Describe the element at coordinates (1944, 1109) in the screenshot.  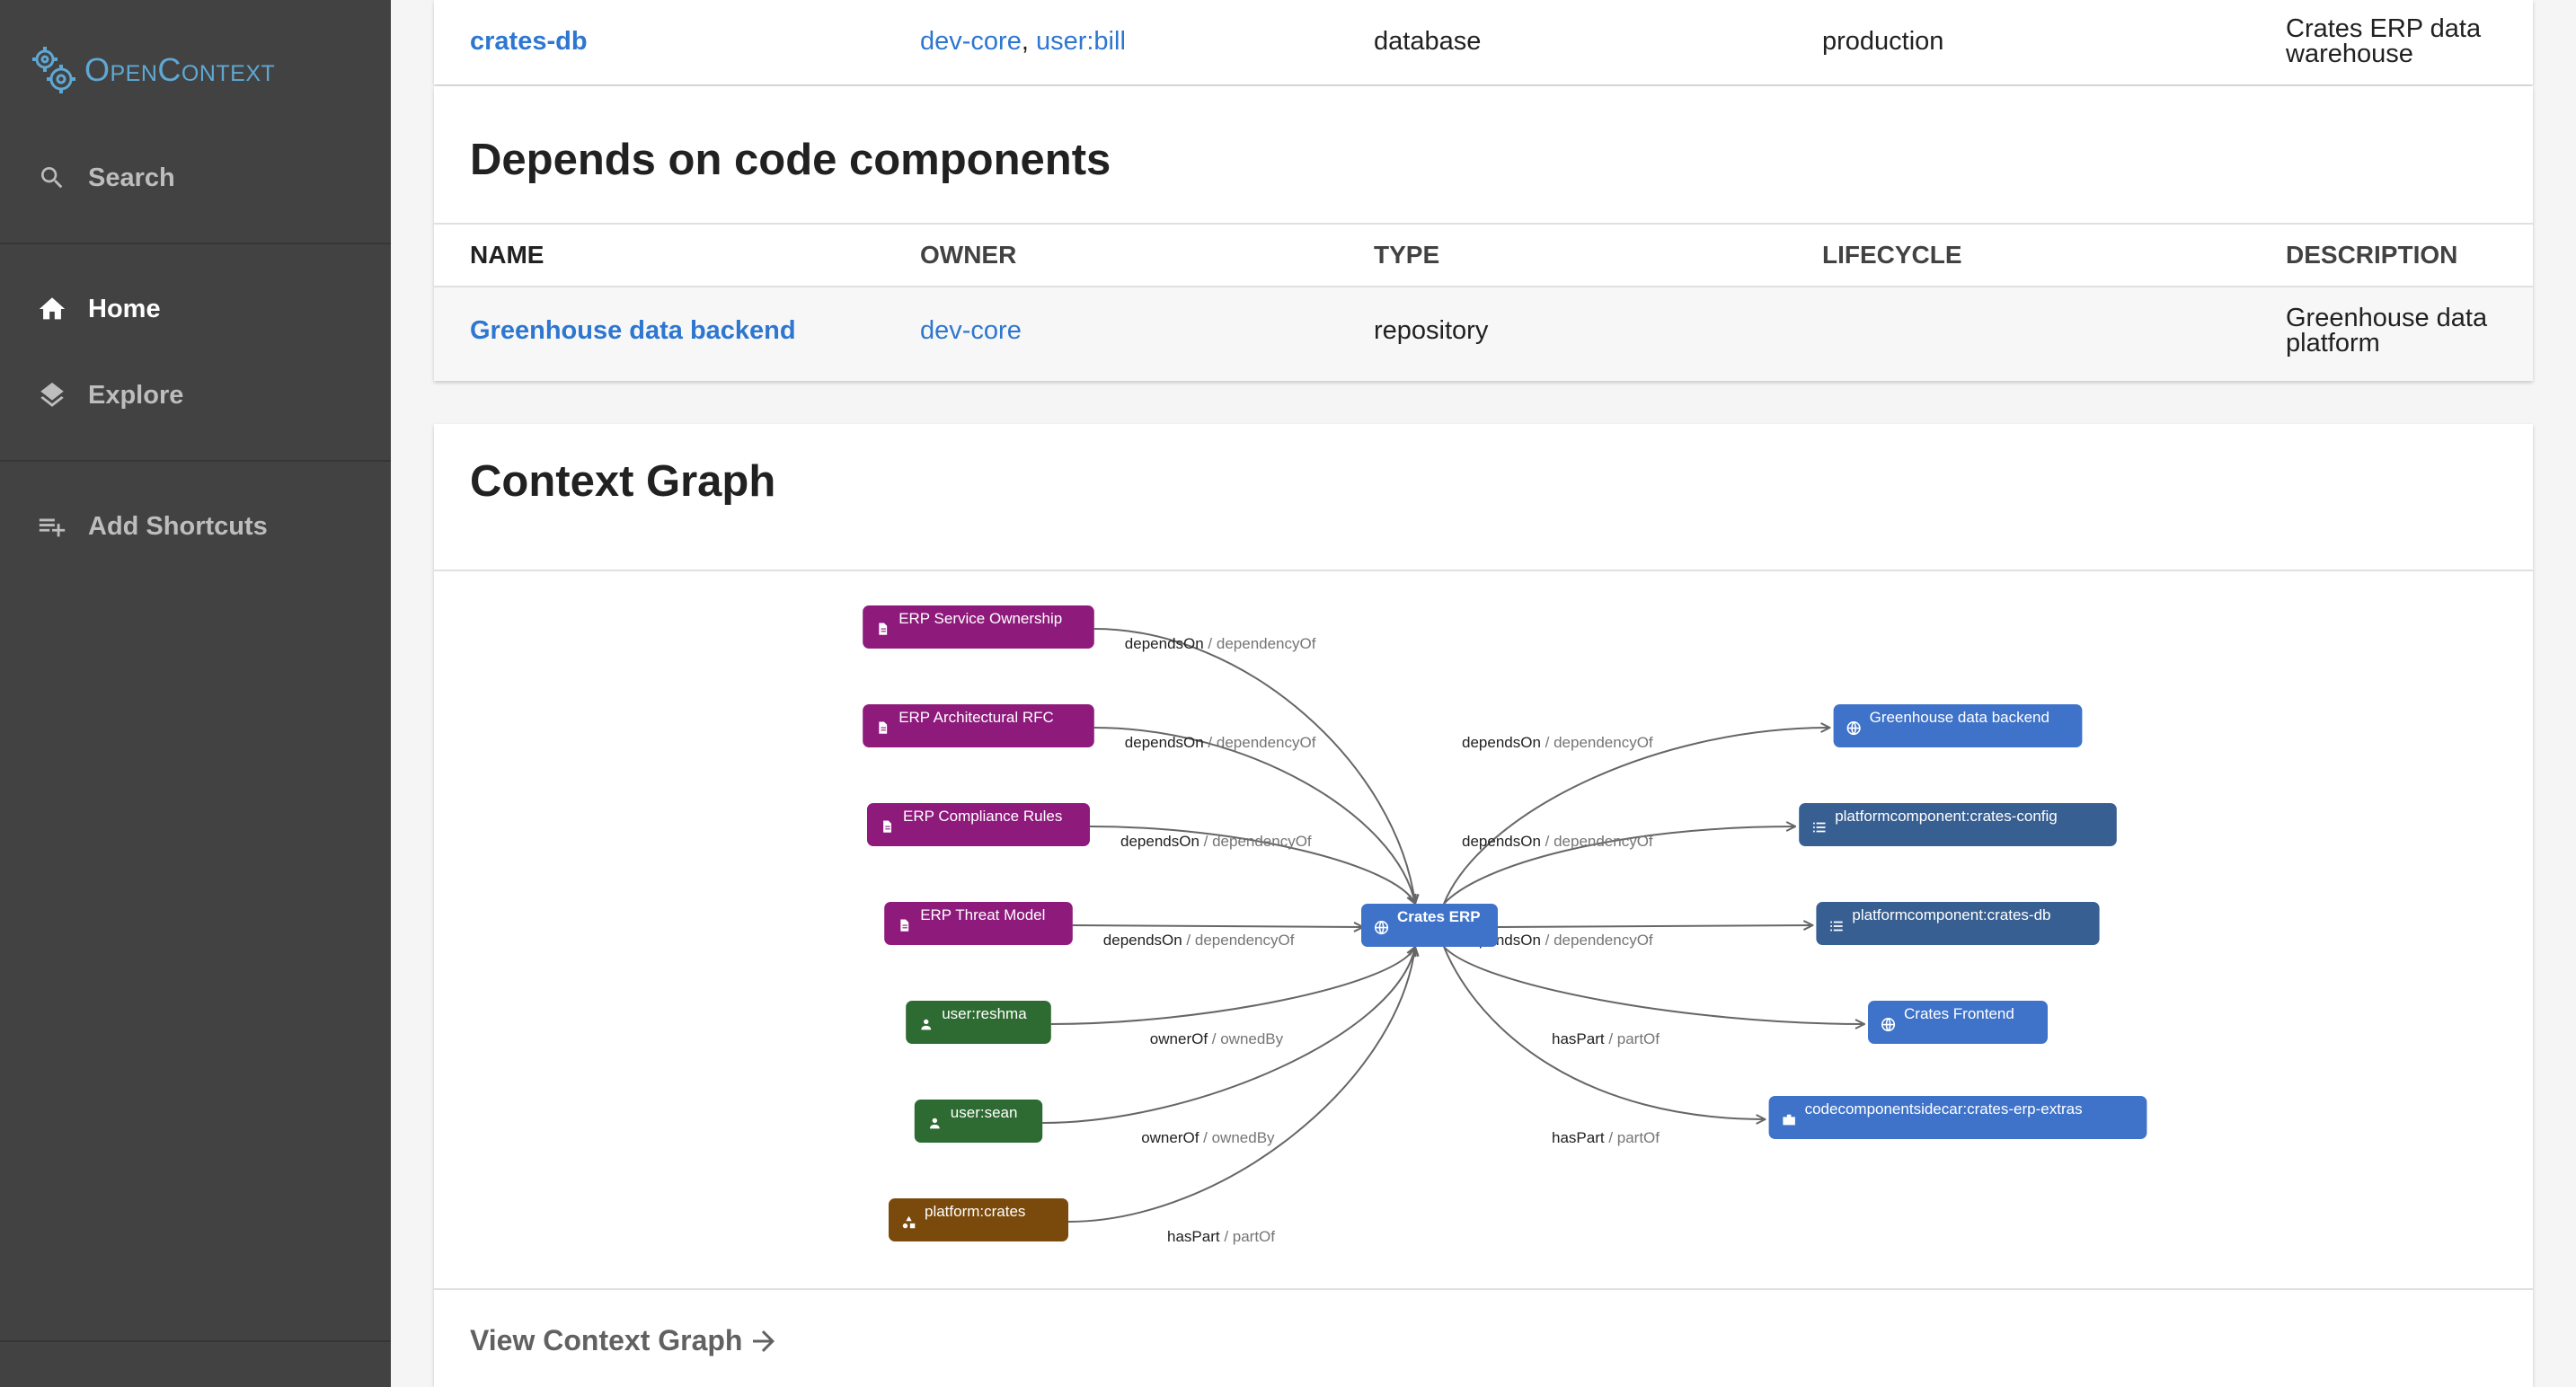
I see `graph-node-label: codecomponentsidecar:crates-erp-extras` at that location.